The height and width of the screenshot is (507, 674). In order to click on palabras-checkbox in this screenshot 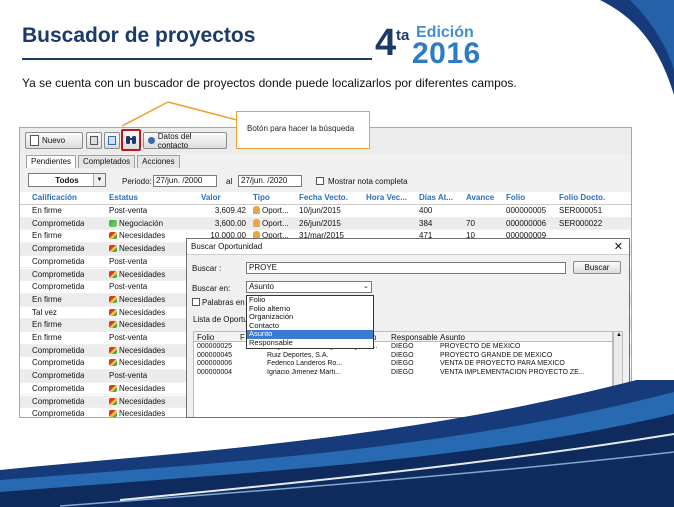, I will do `click(196, 301)`.